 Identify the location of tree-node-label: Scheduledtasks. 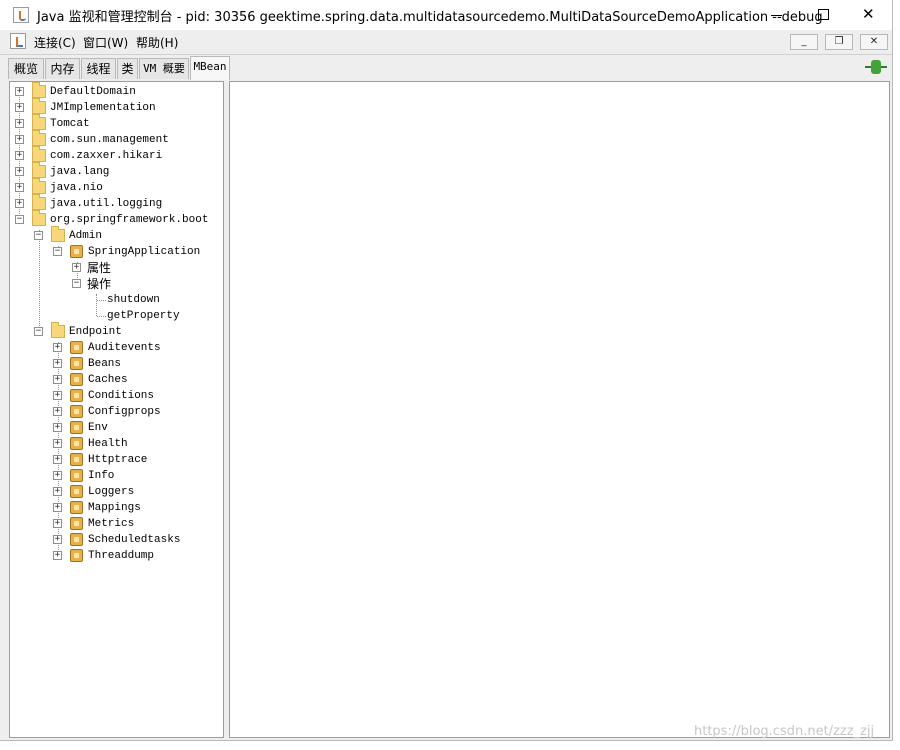
(134, 540).